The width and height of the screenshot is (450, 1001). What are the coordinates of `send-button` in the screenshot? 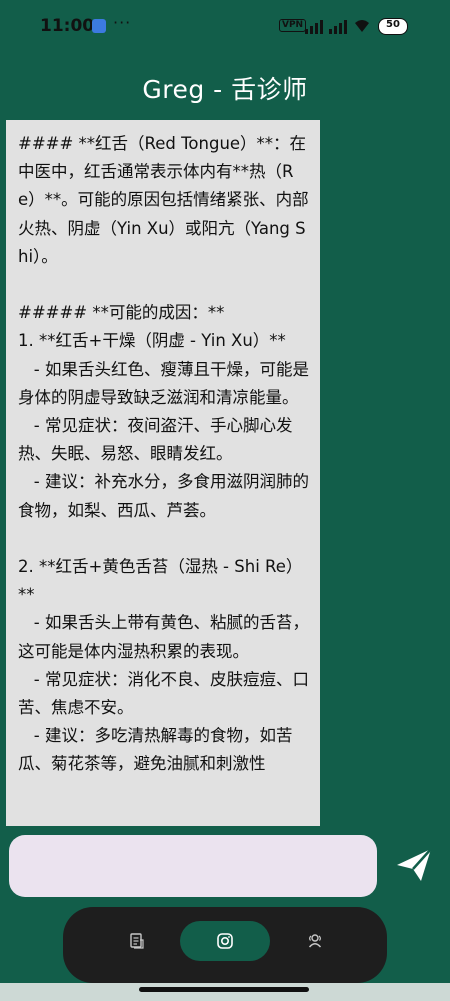 It's located at (414, 865).